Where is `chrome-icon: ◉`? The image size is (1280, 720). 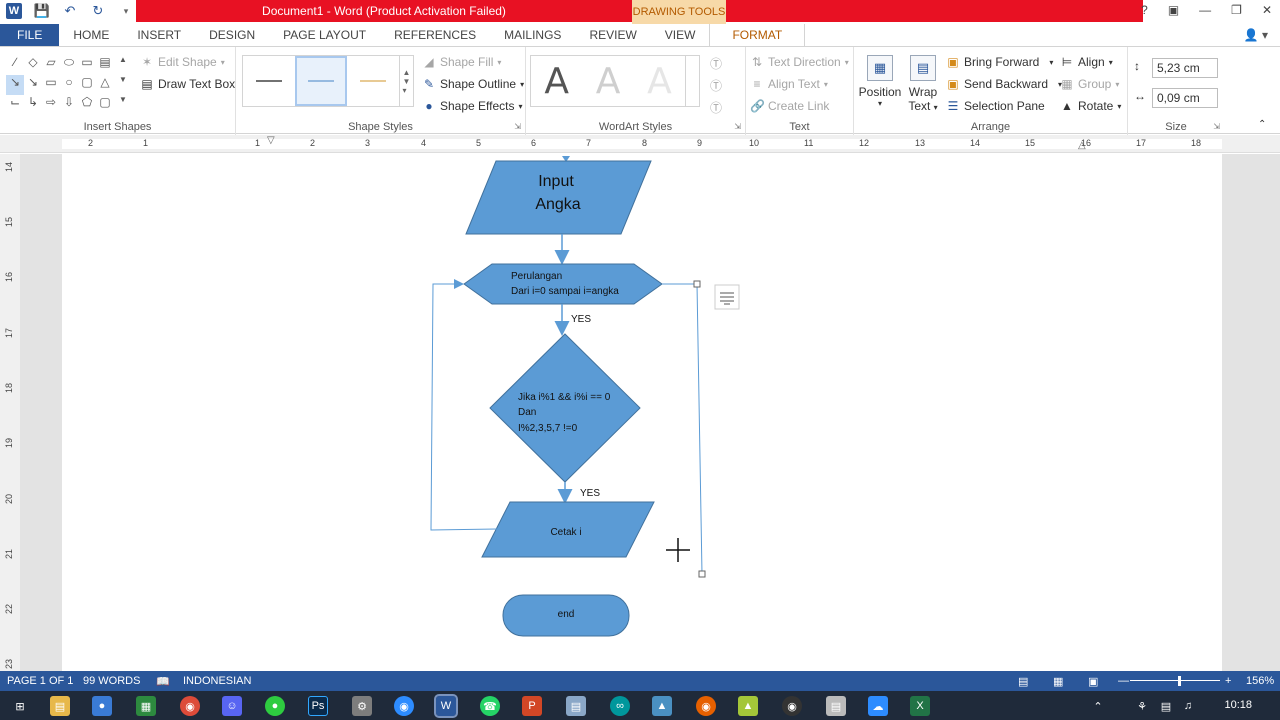 chrome-icon: ◉ is located at coordinates (190, 706).